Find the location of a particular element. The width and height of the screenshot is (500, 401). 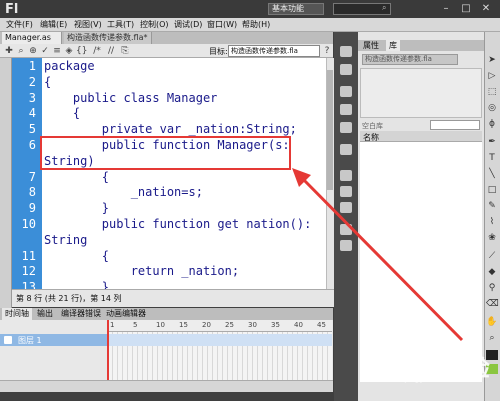

annotation-arrow is located at coordinates (378, 255).